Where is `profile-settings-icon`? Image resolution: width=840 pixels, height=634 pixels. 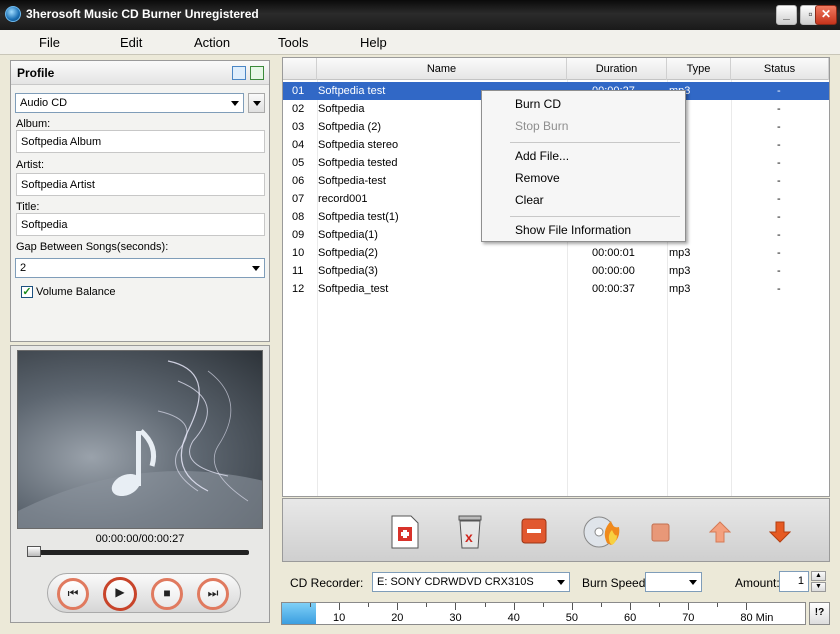 profile-settings-icon is located at coordinates (257, 73).